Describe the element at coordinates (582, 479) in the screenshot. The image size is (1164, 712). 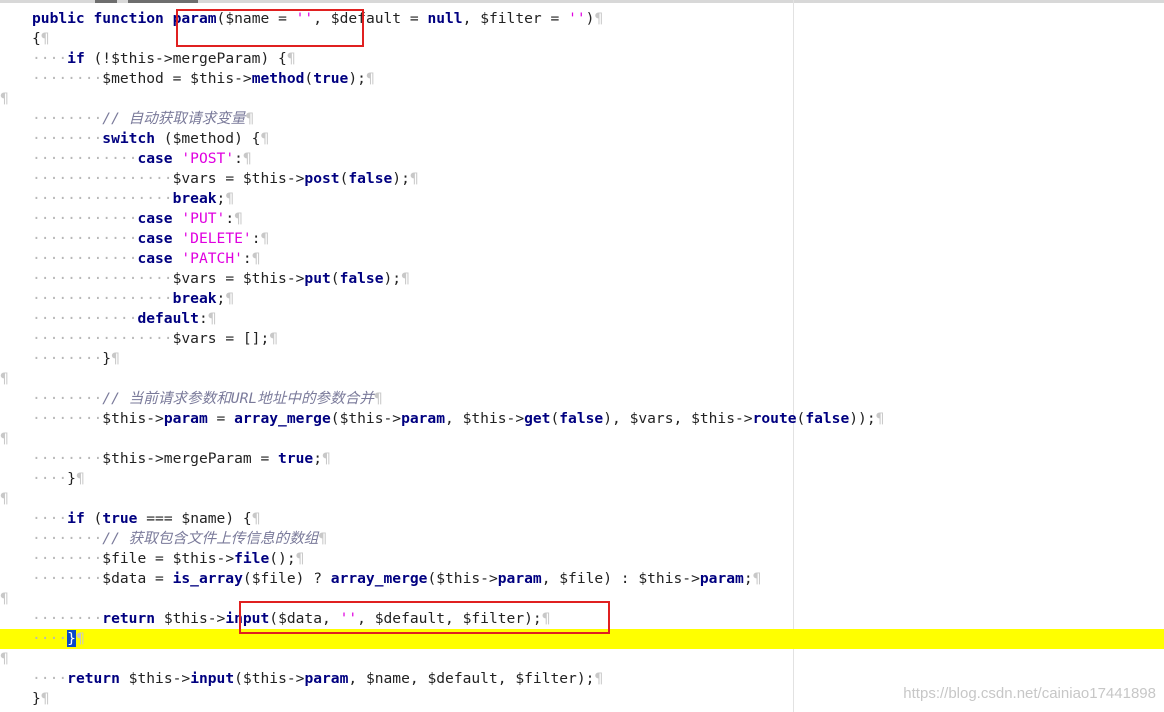
I see `code-line: ····}¶` at that location.